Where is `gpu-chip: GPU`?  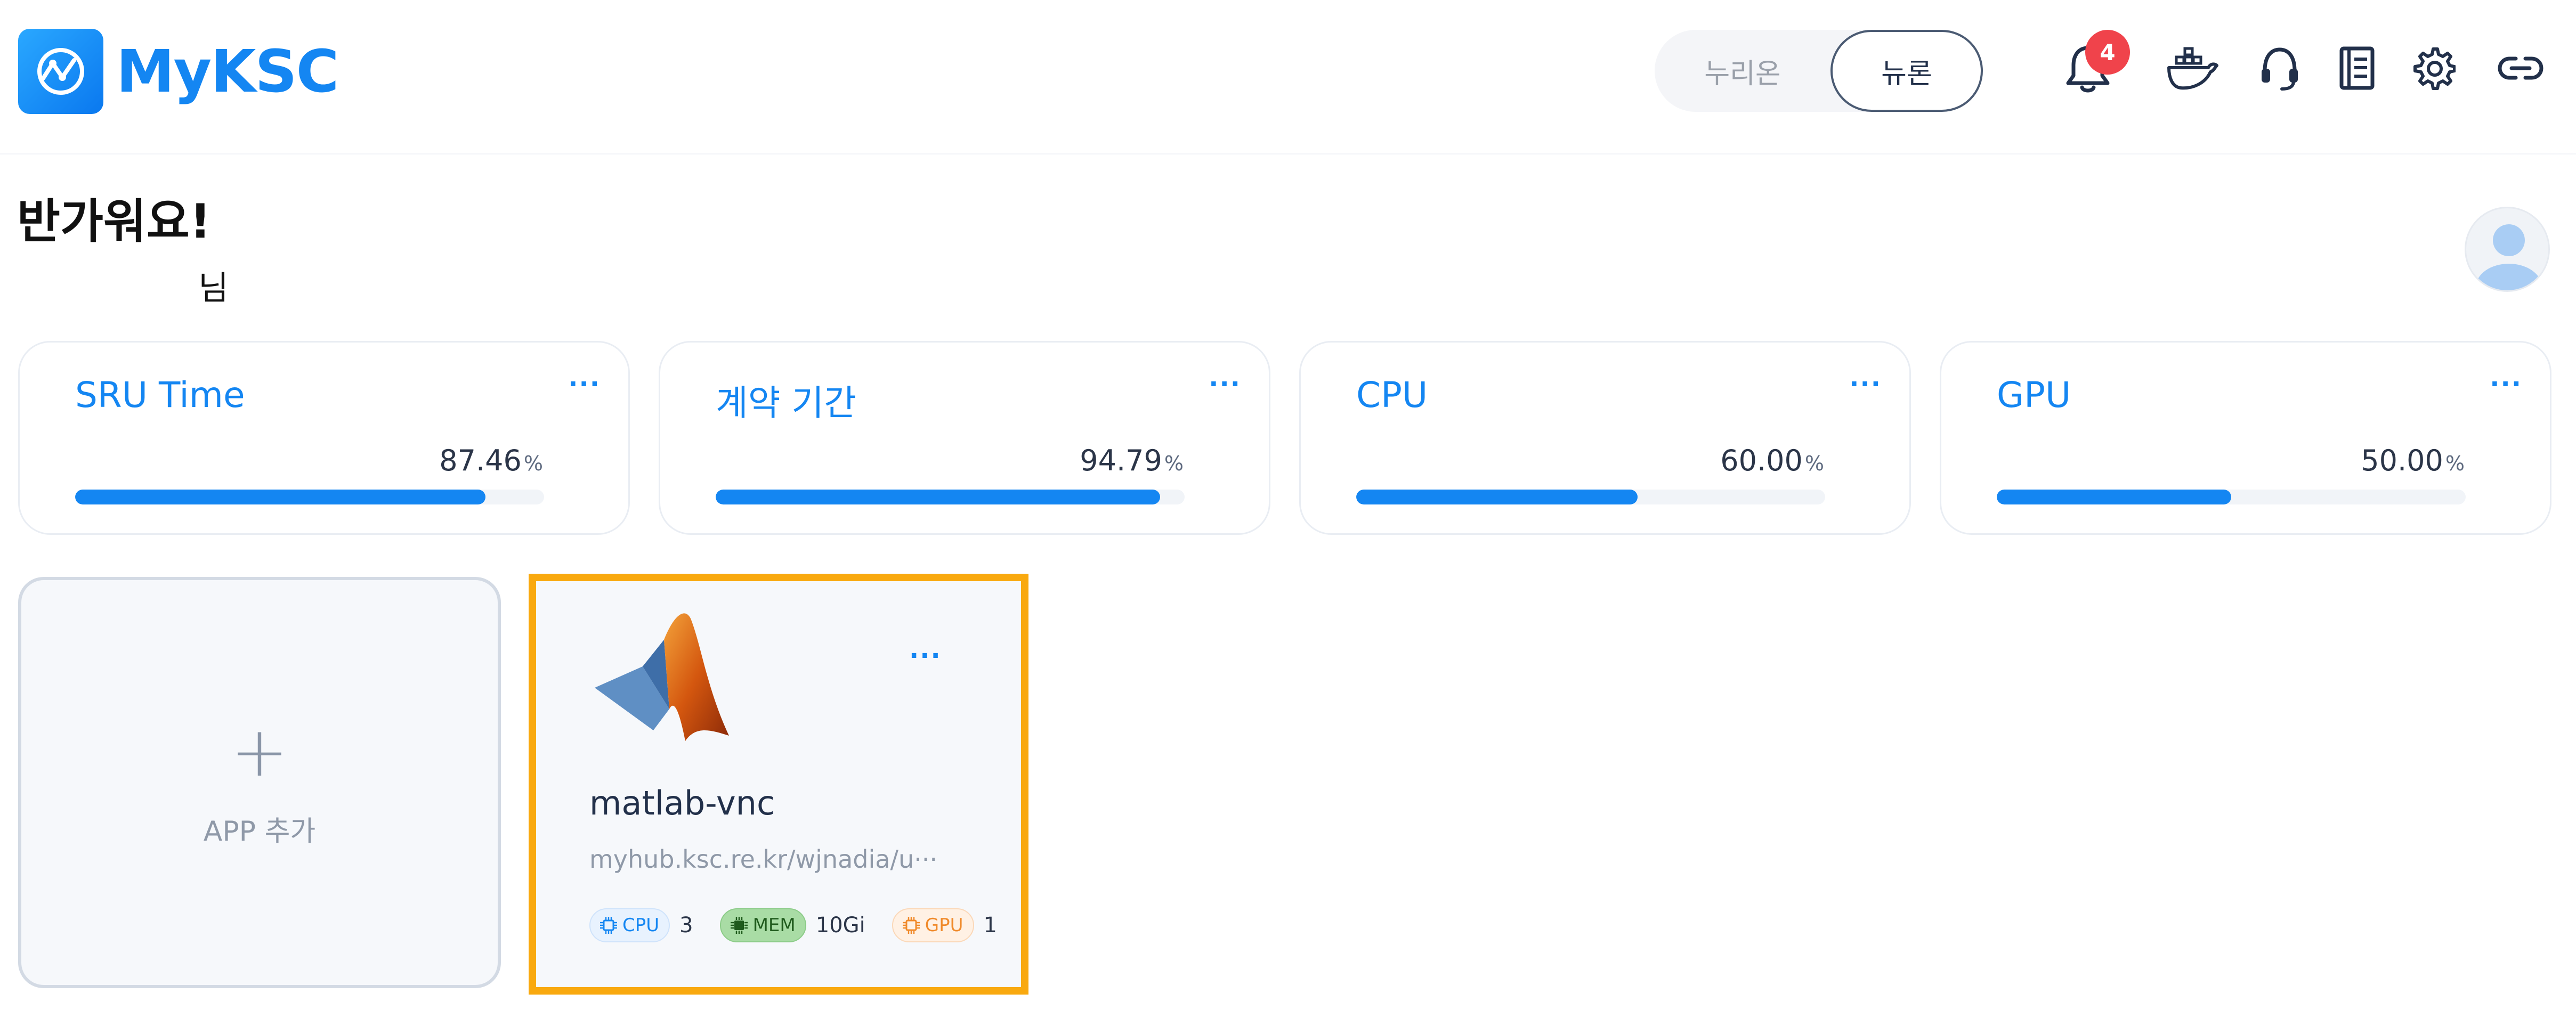 gpu-chip: GPU is located at coordinates (933, 925).